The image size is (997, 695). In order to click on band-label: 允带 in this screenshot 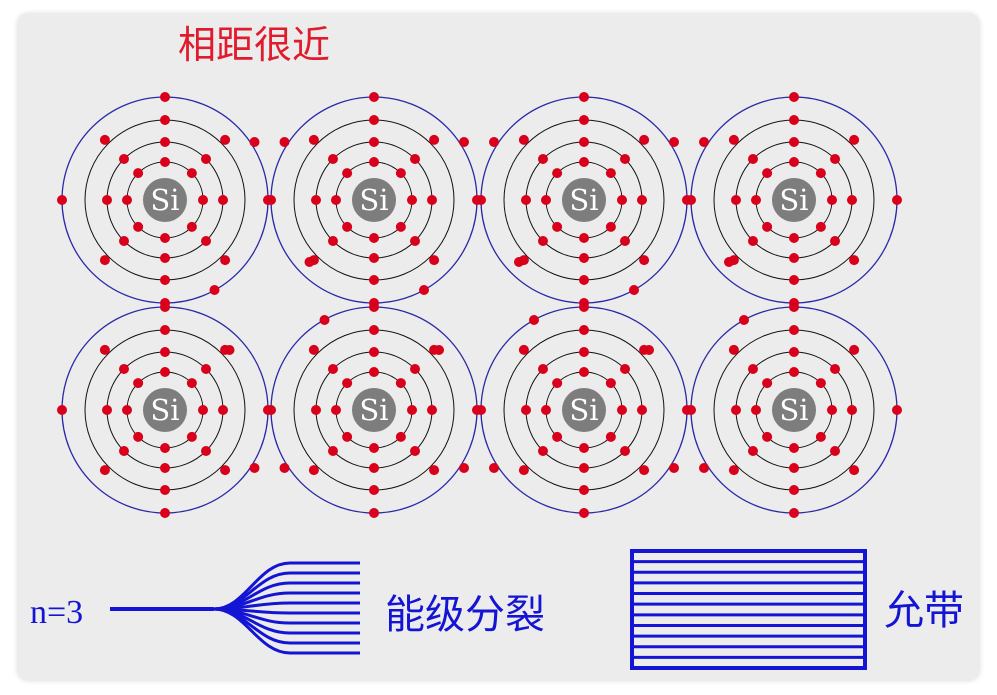, I will do `click(924, 611)`.